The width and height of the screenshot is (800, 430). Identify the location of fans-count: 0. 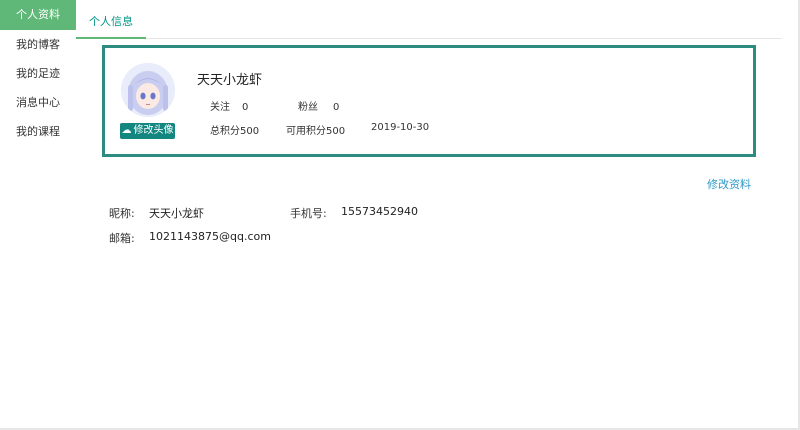
(336, 107).